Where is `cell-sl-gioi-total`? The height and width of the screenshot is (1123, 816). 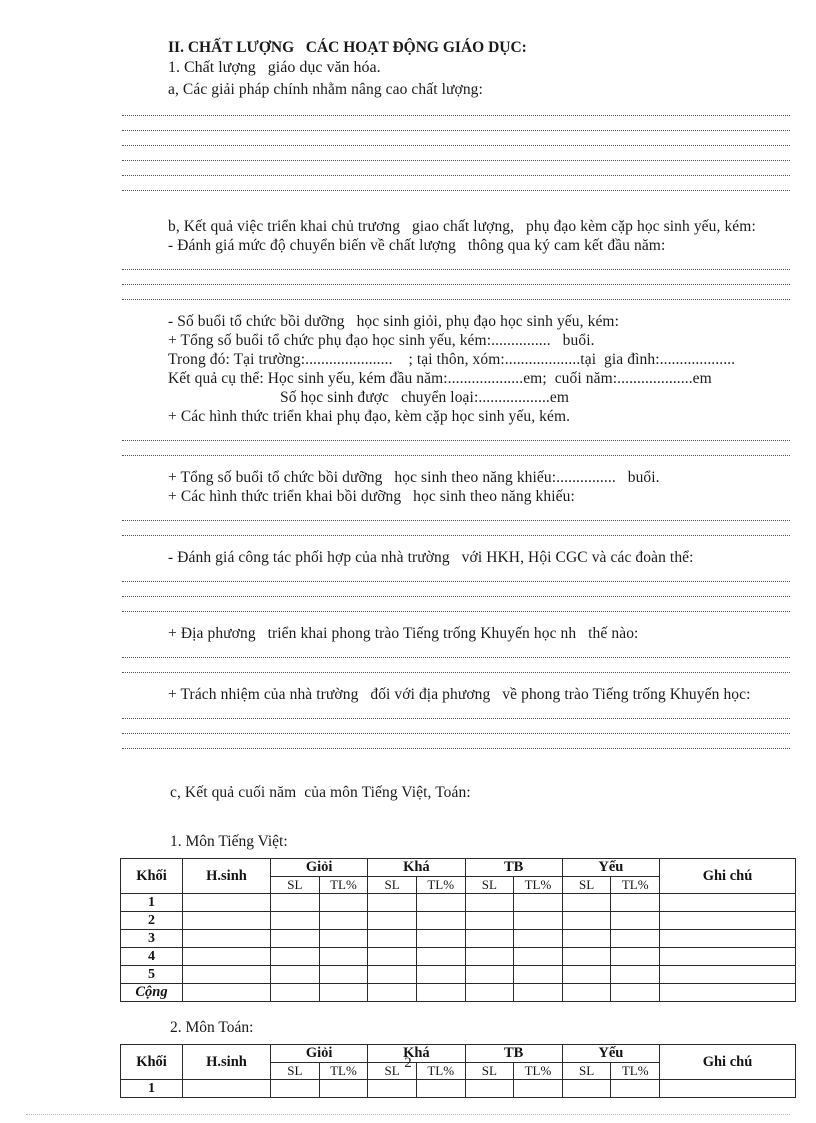 cell-sl-gioi-total is located at coordinates (295, 992).